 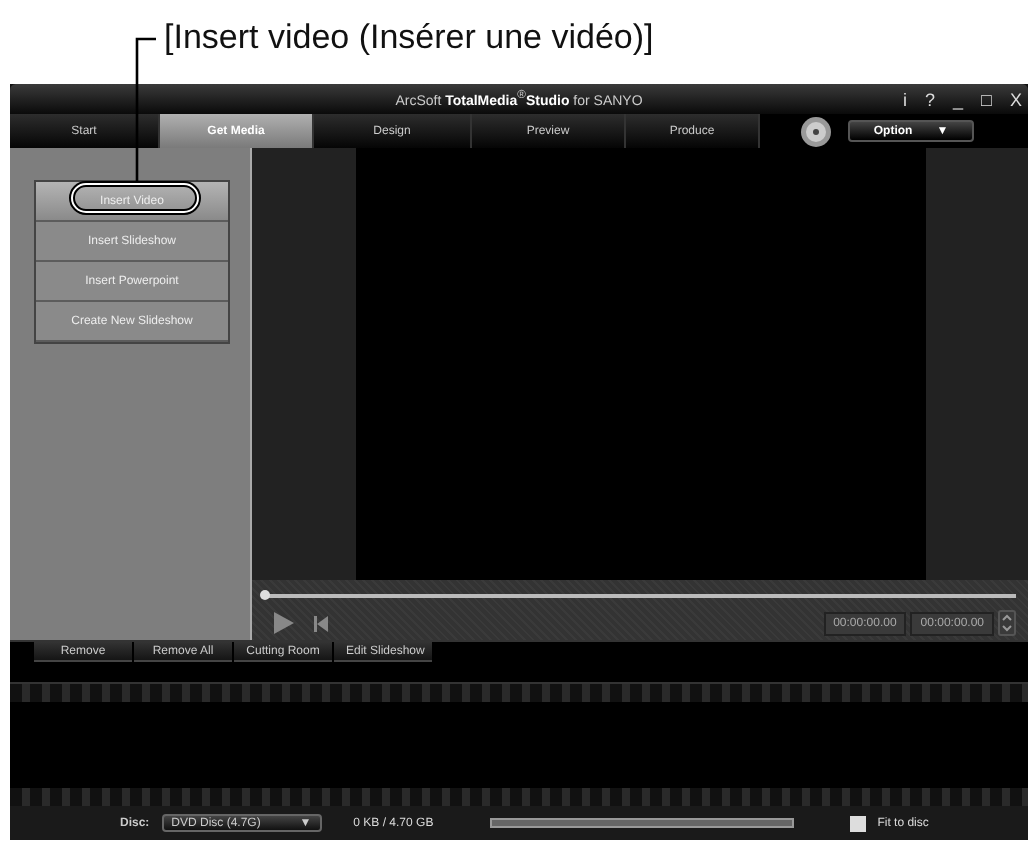 What do you see at coordinates (409, 38) in the screenshot?
I see `callout-label: [Insert video (Insérer une vidéo)]` at bounding box center [409, 38].